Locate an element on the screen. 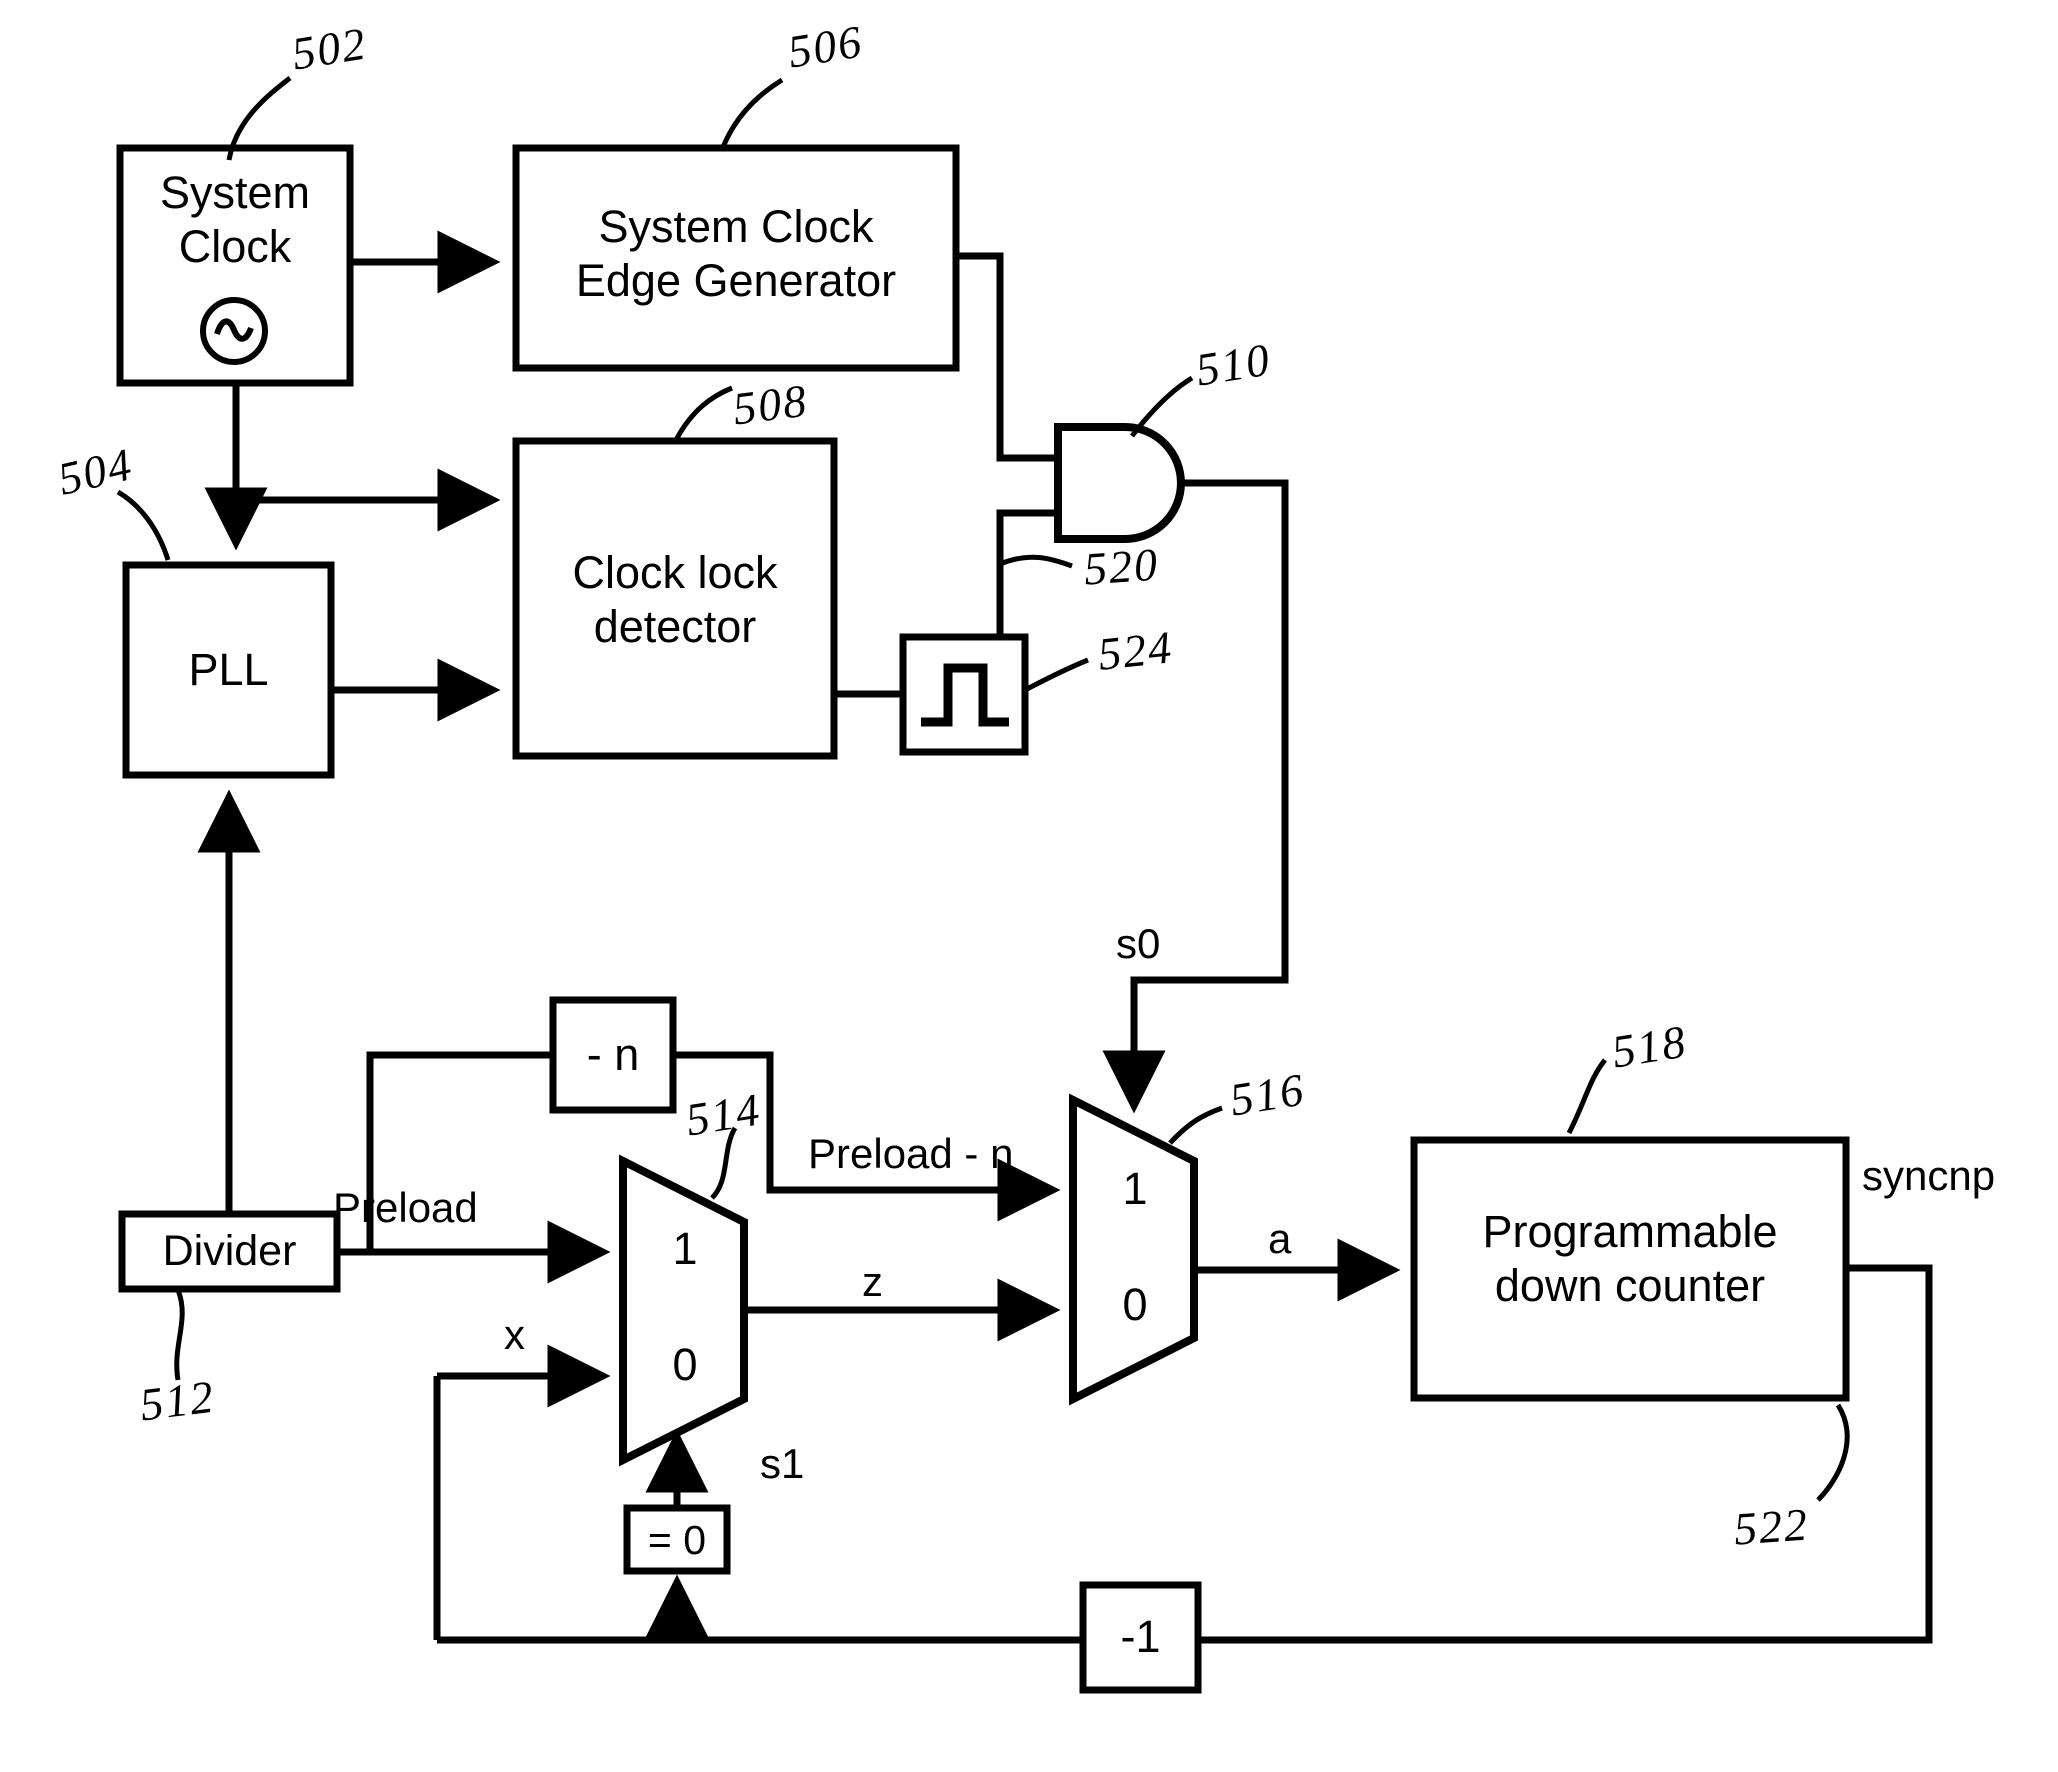  block-label-pll: PLL is located at coordinates (228, 669).